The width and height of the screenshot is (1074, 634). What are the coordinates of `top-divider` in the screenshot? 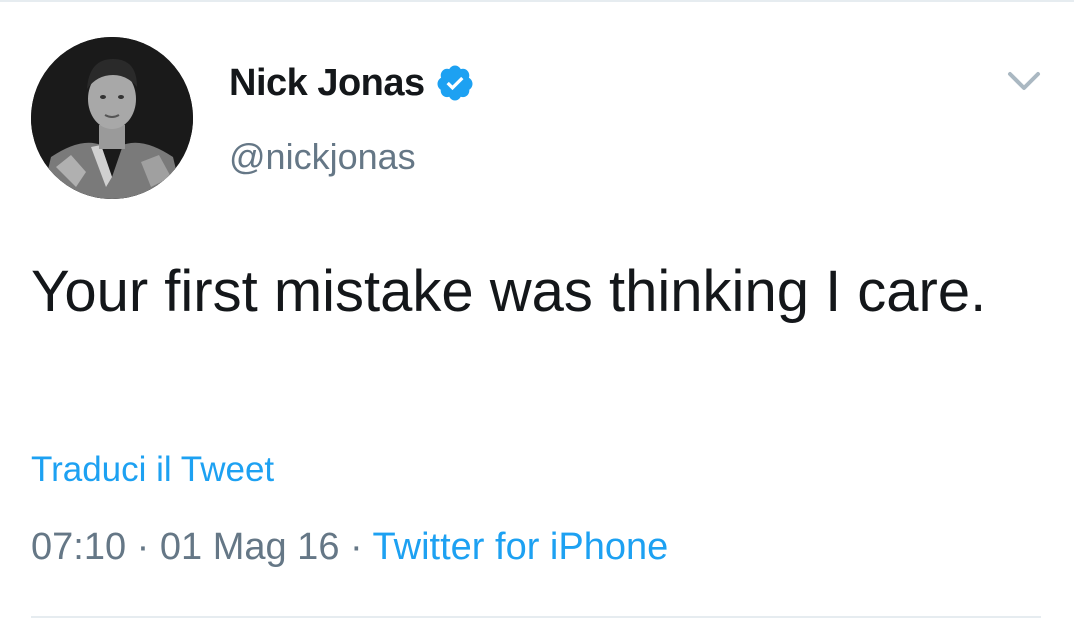 It's located at (537, 1).